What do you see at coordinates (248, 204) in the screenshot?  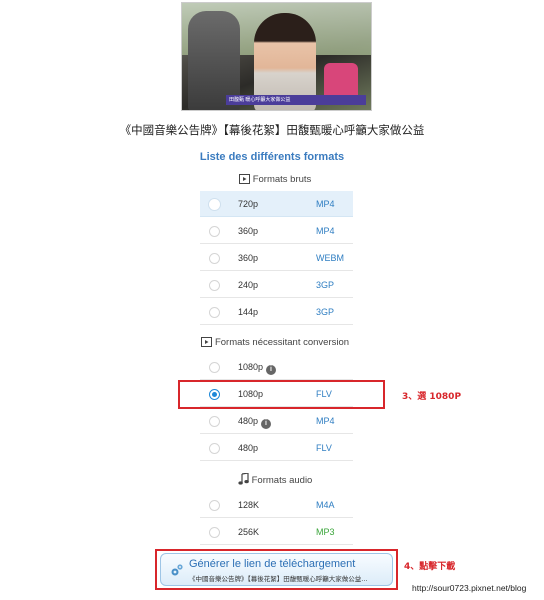 I see `format-resolution: 720p` at bounding box center [248, 204].